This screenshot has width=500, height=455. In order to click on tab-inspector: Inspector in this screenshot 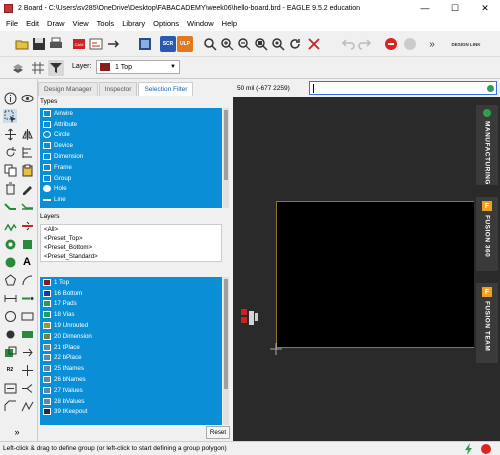, I will do `click(118, 89)`.